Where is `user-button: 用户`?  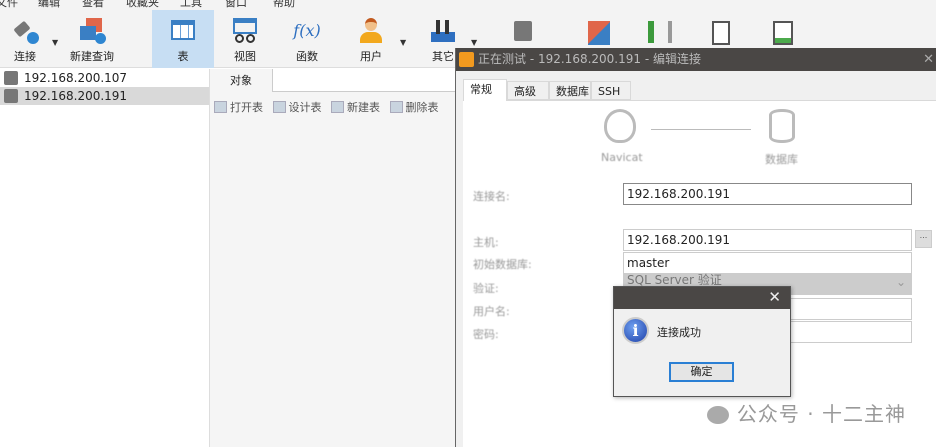 user-button: 用户 is located at coordinates (371, 39).